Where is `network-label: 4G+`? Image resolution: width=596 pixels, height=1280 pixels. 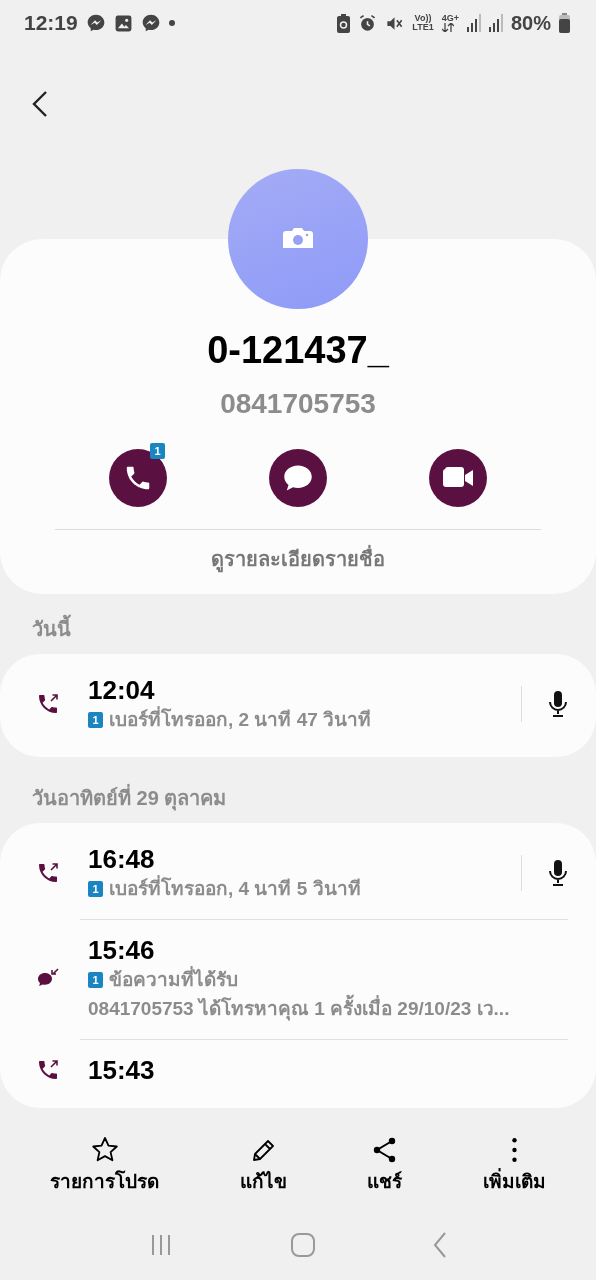 network-label: 4G+ is located at coordinates (450, 18).